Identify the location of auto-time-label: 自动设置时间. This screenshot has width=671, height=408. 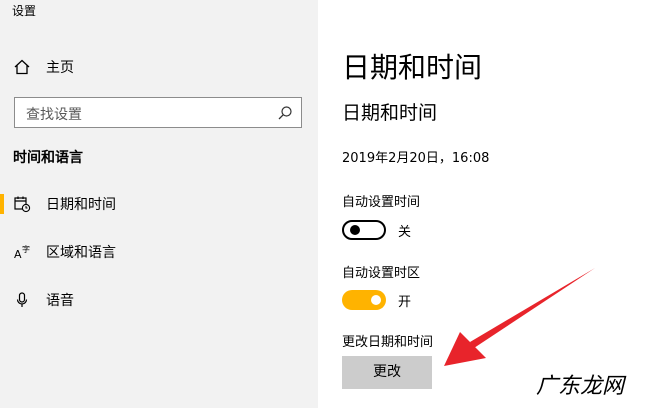
(381, 202).